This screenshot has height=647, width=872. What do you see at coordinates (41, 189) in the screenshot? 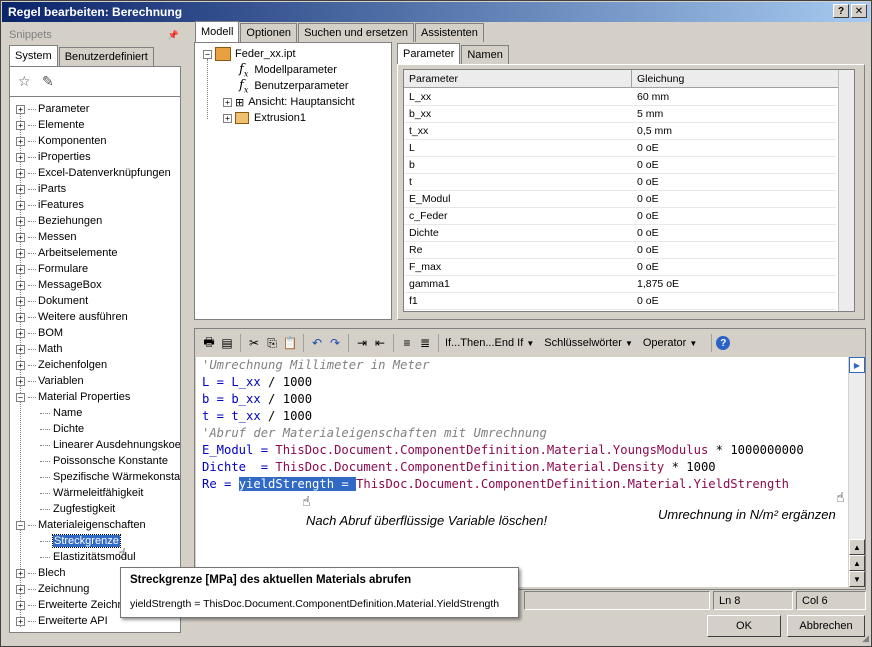
I see `snippet-item: + iParts` at bounding box center [41, 189].